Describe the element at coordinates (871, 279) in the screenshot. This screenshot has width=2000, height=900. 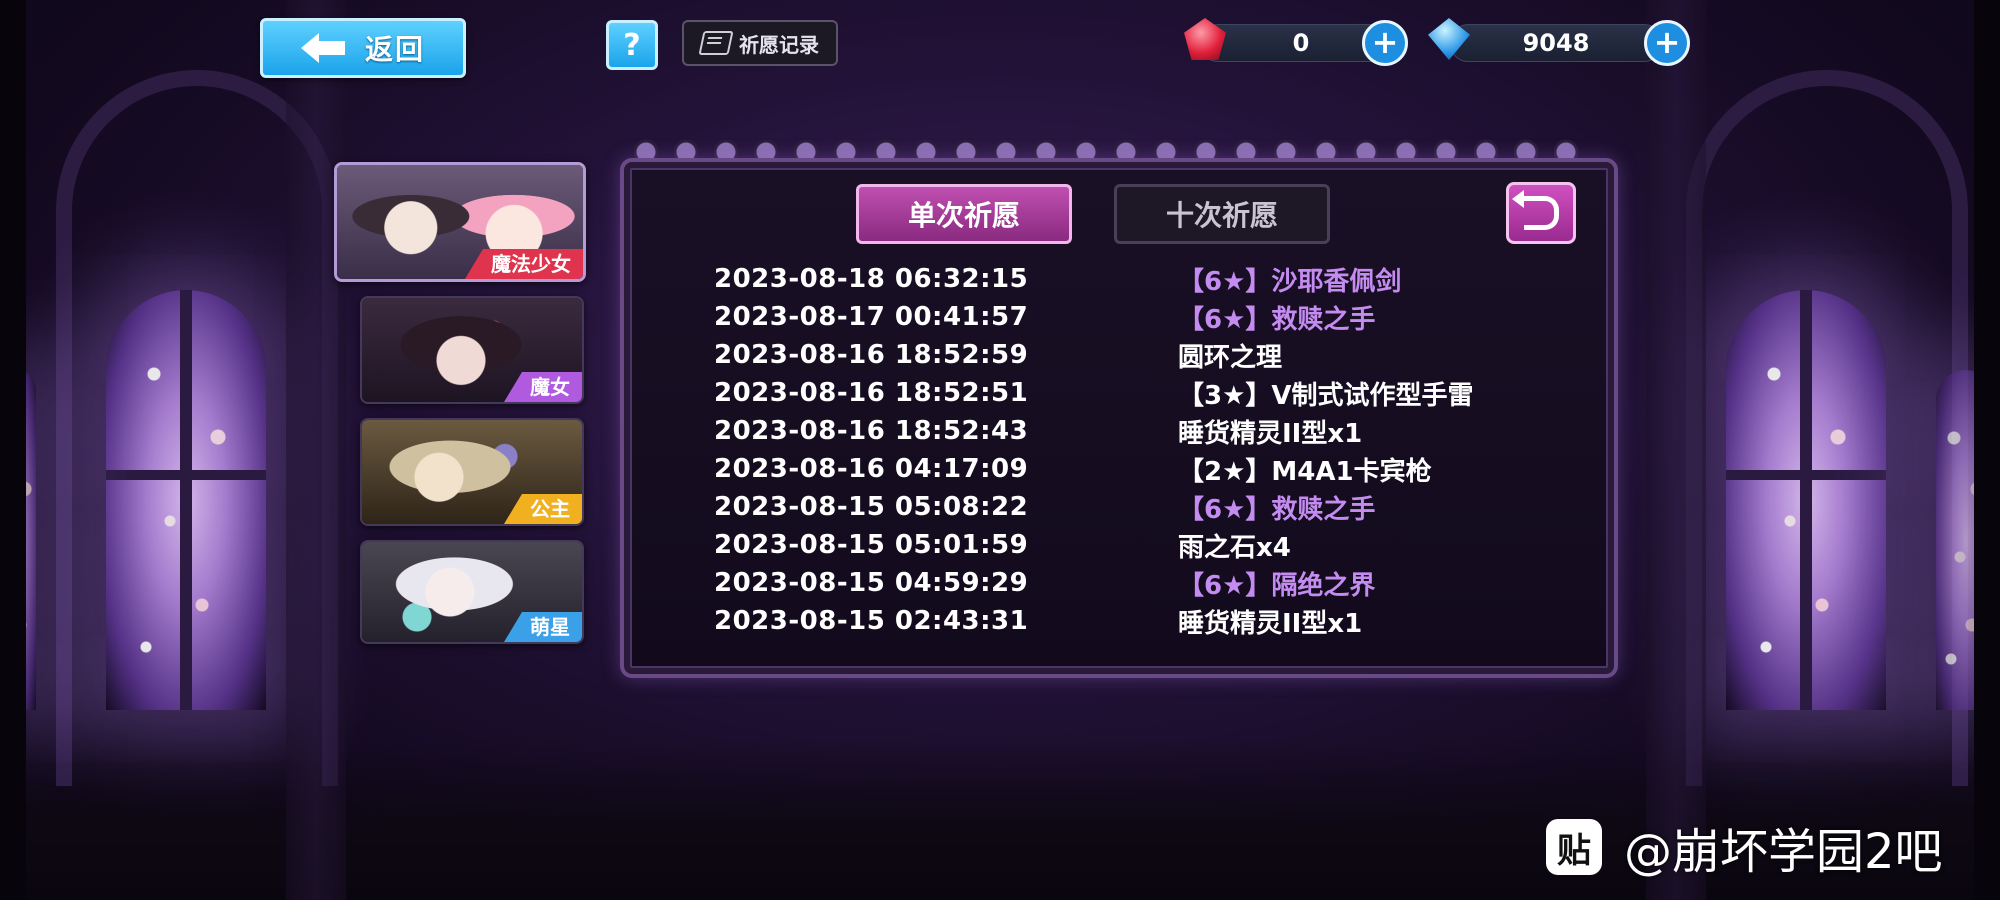
I see `record-date: 2023-08-18 06:32:15` at that location.